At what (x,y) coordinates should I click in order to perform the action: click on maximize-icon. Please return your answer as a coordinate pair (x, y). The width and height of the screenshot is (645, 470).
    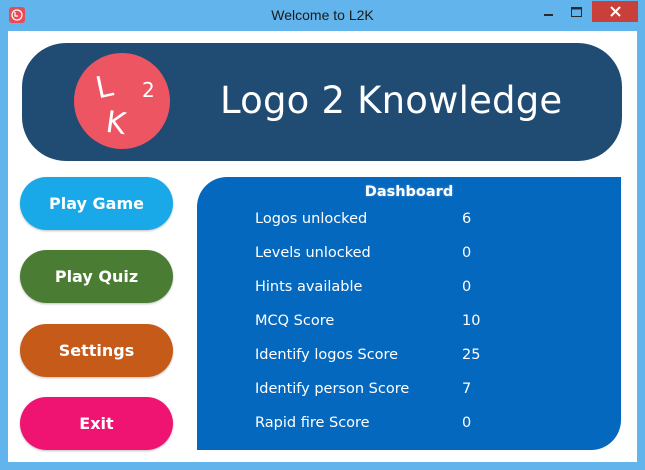
    Looking at the image, I should click on (576, 11).